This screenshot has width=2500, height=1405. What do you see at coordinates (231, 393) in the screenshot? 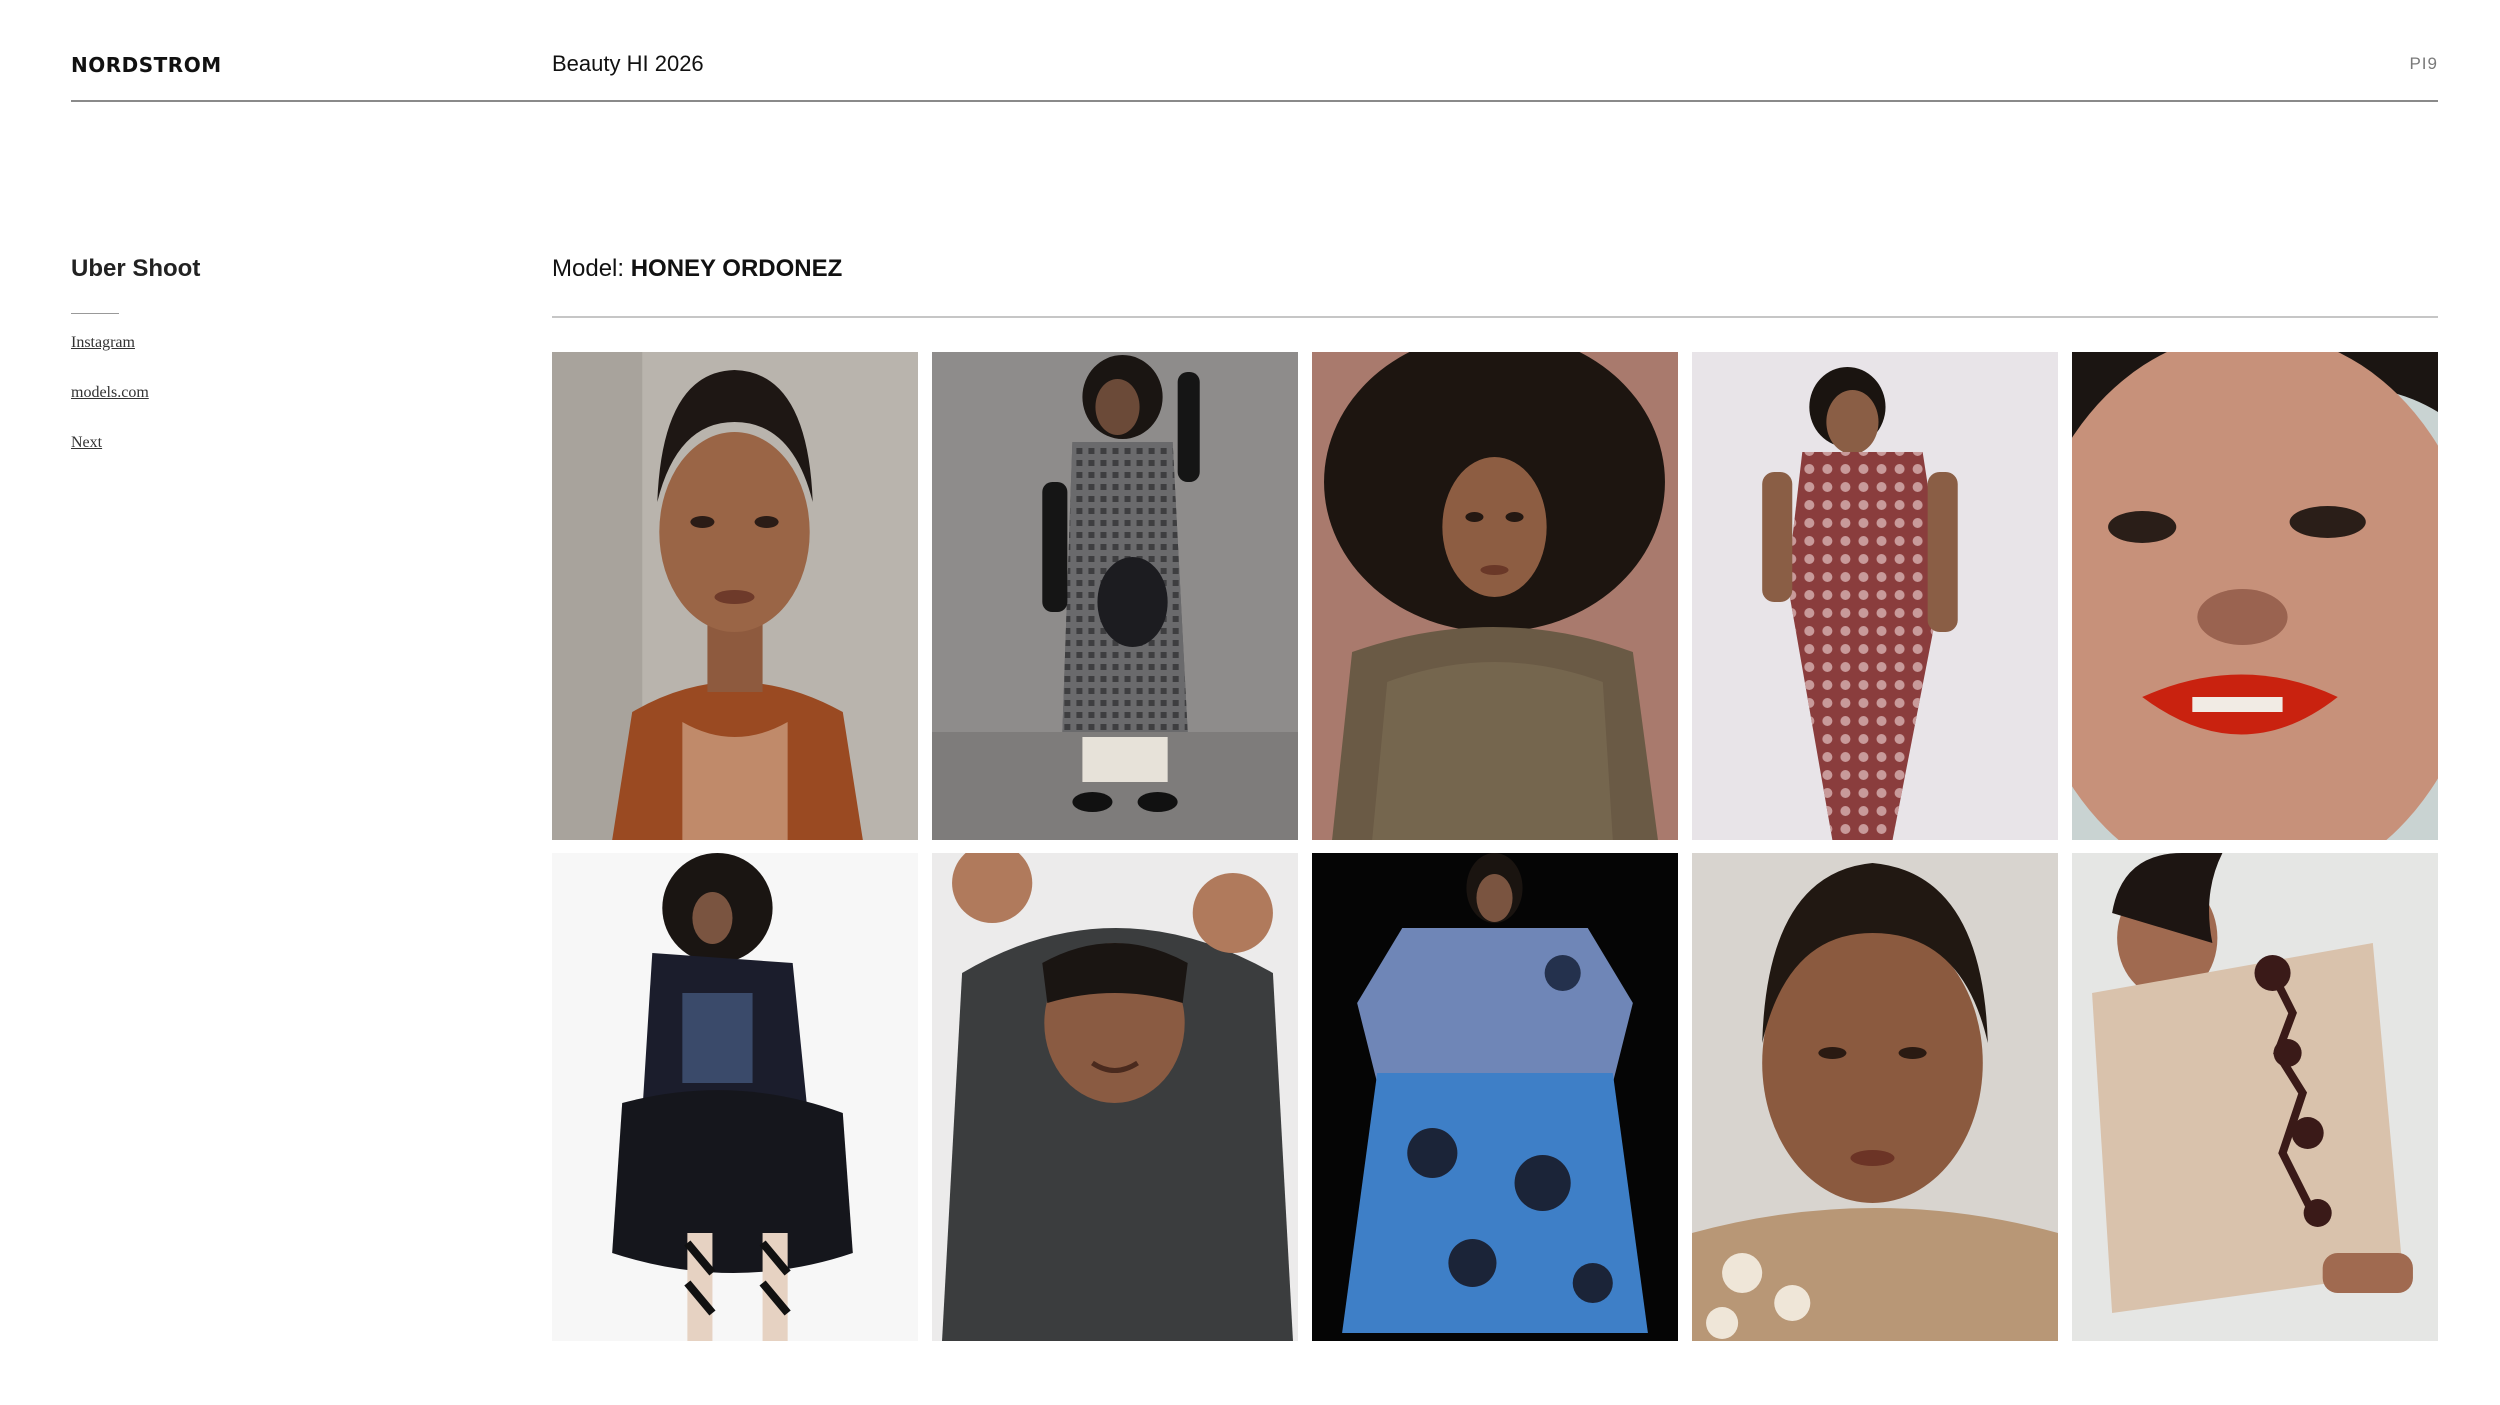
I see `models-com-link: models.com` at bounding box center [231, 393].